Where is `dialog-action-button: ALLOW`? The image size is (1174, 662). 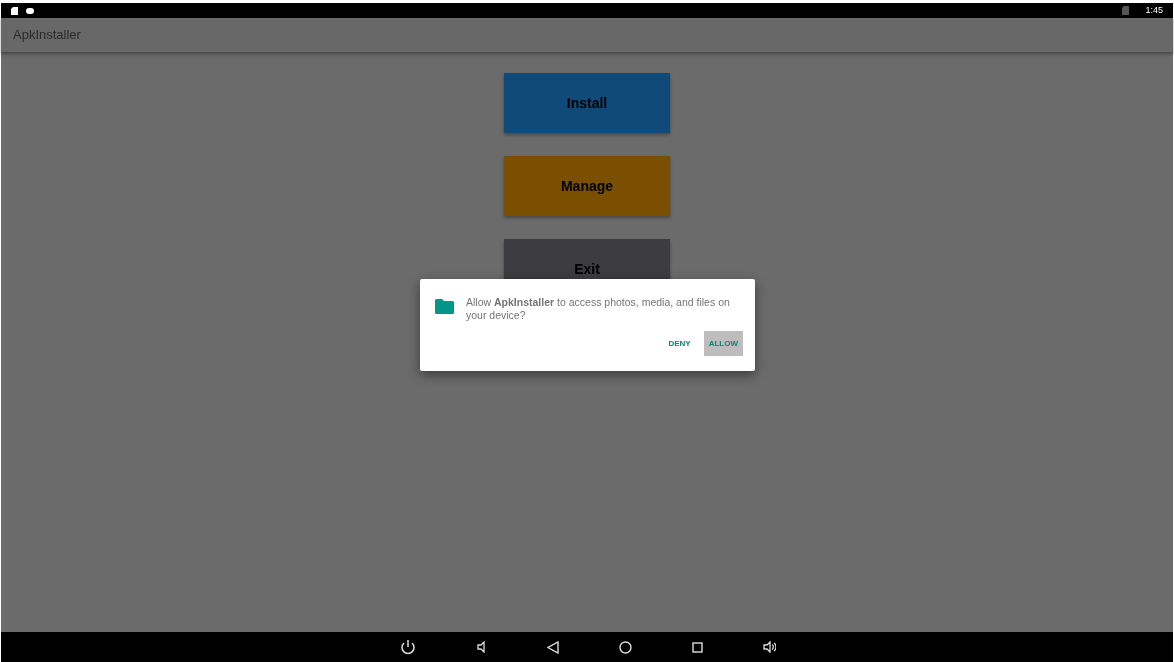 dialog-action-button: ALLOW is located at coordinates (723, 343).